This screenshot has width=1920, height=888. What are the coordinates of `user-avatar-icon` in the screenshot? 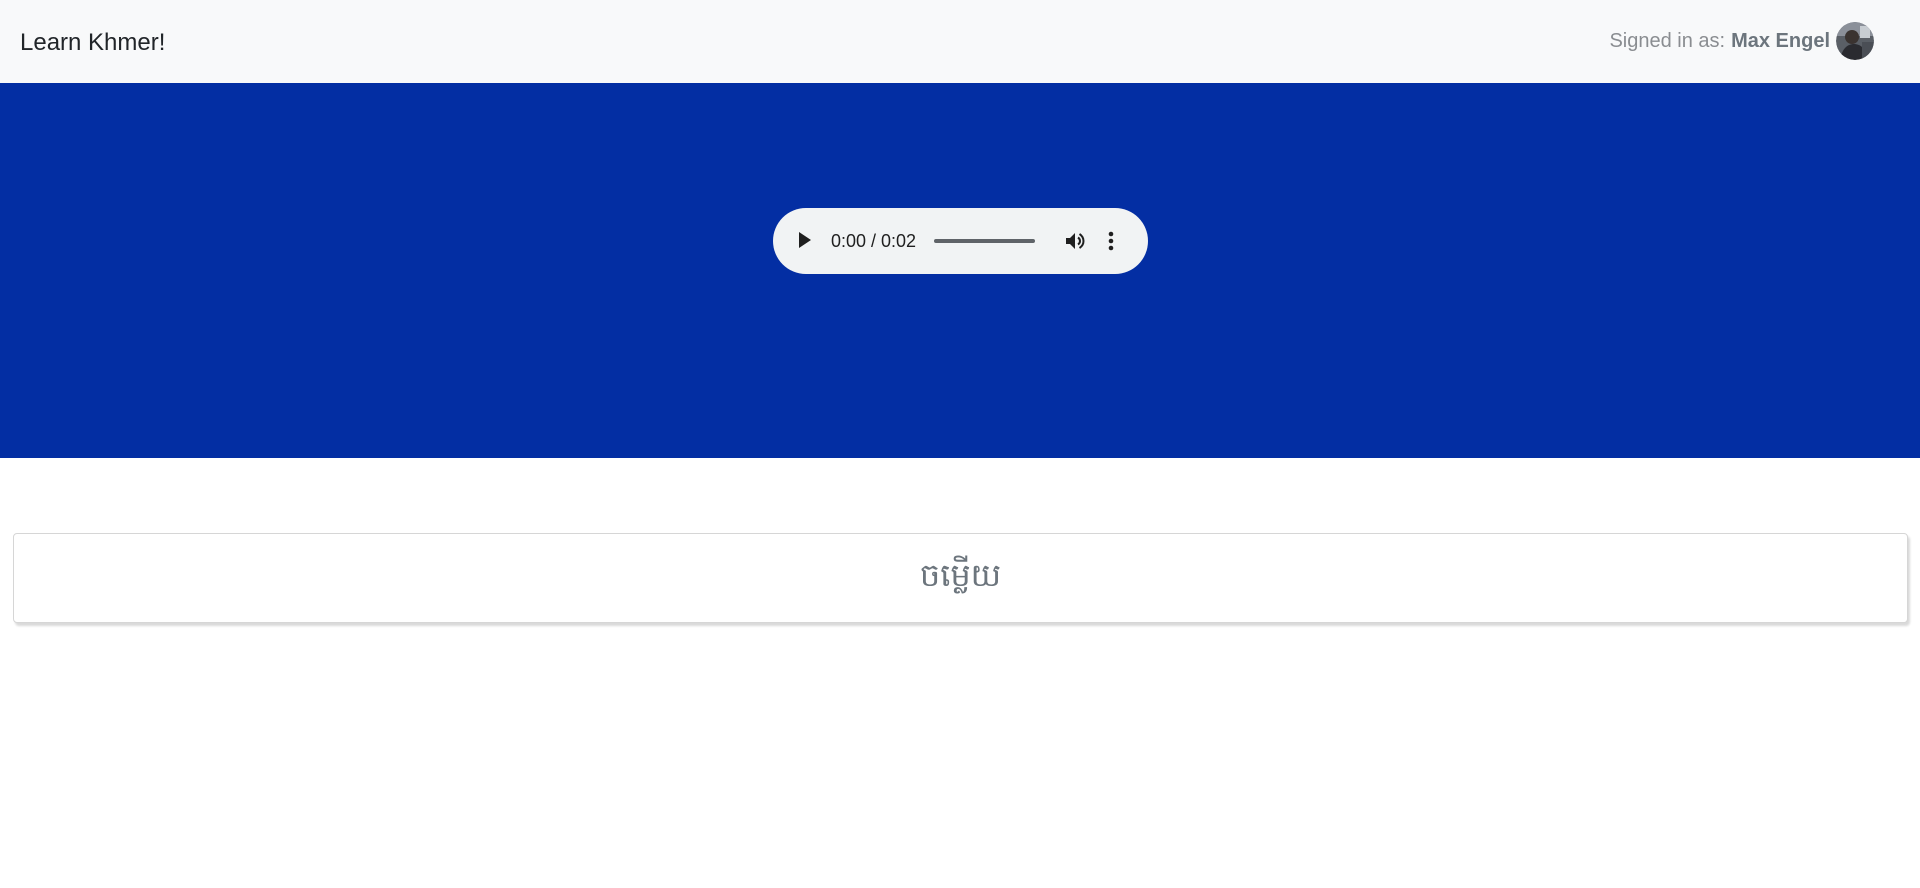 It's located at (1855, 41).